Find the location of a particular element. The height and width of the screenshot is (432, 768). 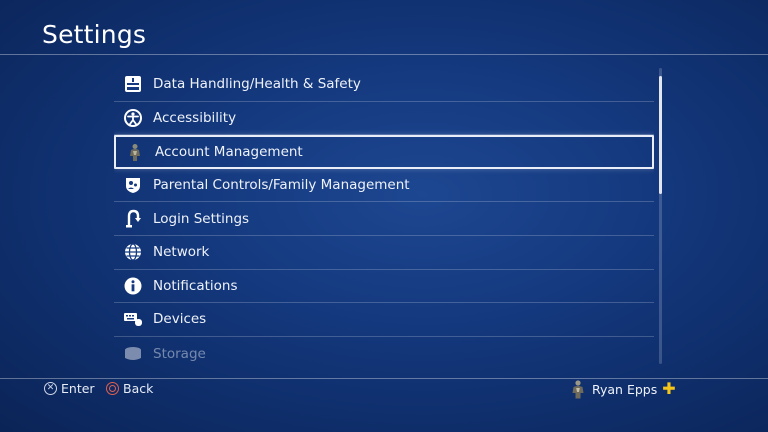

scrollbar is located at coordinates (660, 216).